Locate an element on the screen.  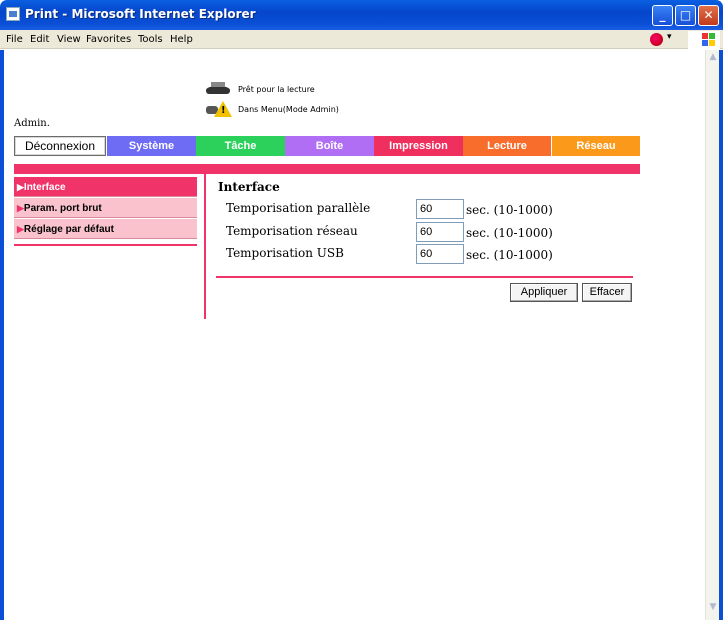
printer-icon is located at coordinates (219, 89).